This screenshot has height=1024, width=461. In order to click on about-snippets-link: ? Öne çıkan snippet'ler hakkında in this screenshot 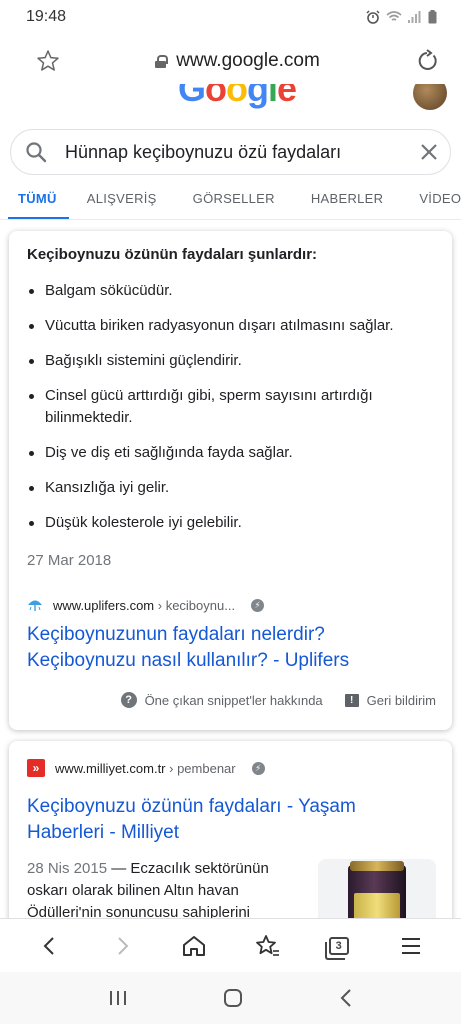, I will do `click(221, 700)`.